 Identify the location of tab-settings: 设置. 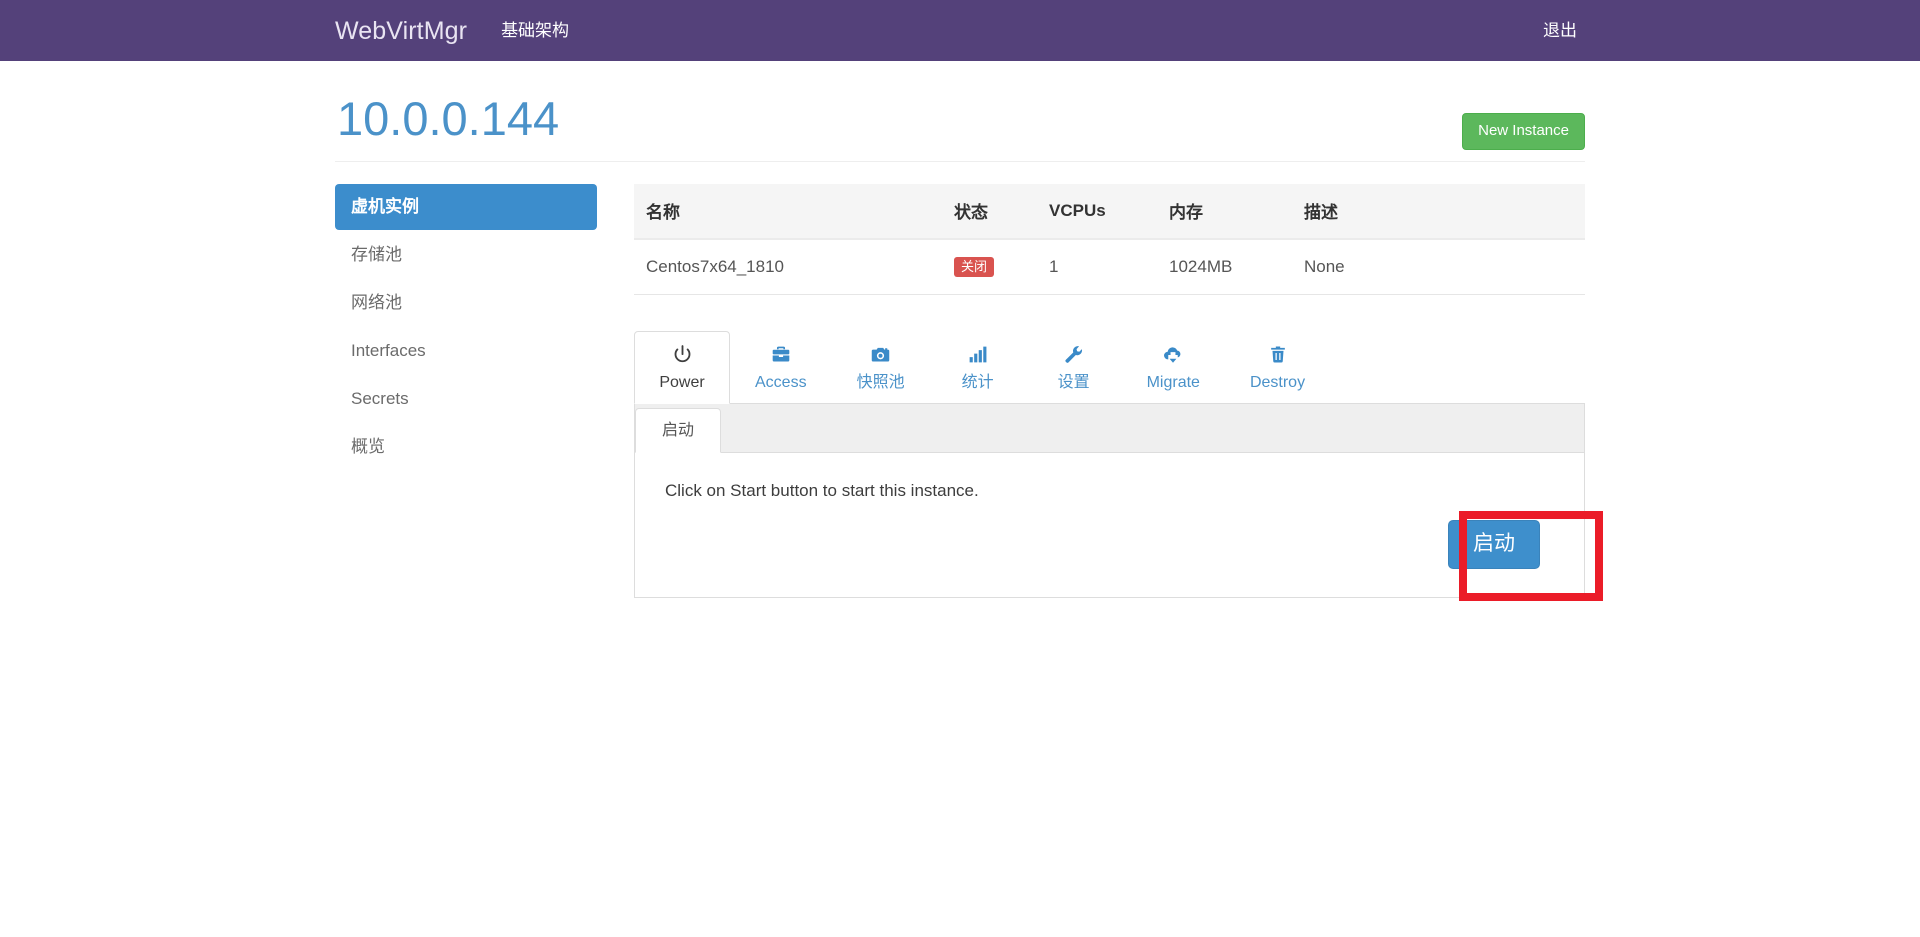
(1074, 367).